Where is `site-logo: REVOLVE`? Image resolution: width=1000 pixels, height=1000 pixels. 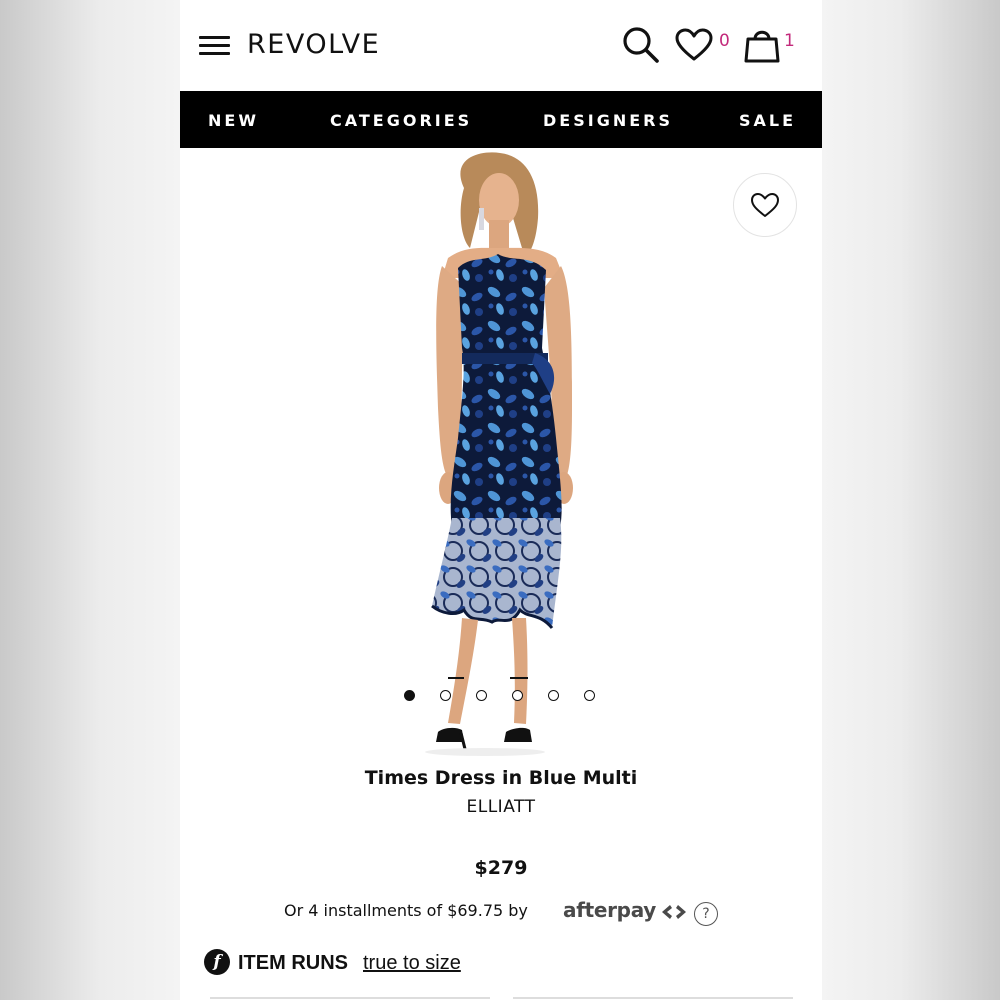 site-logo: REVOLVE is located at coordinates (313, 44).